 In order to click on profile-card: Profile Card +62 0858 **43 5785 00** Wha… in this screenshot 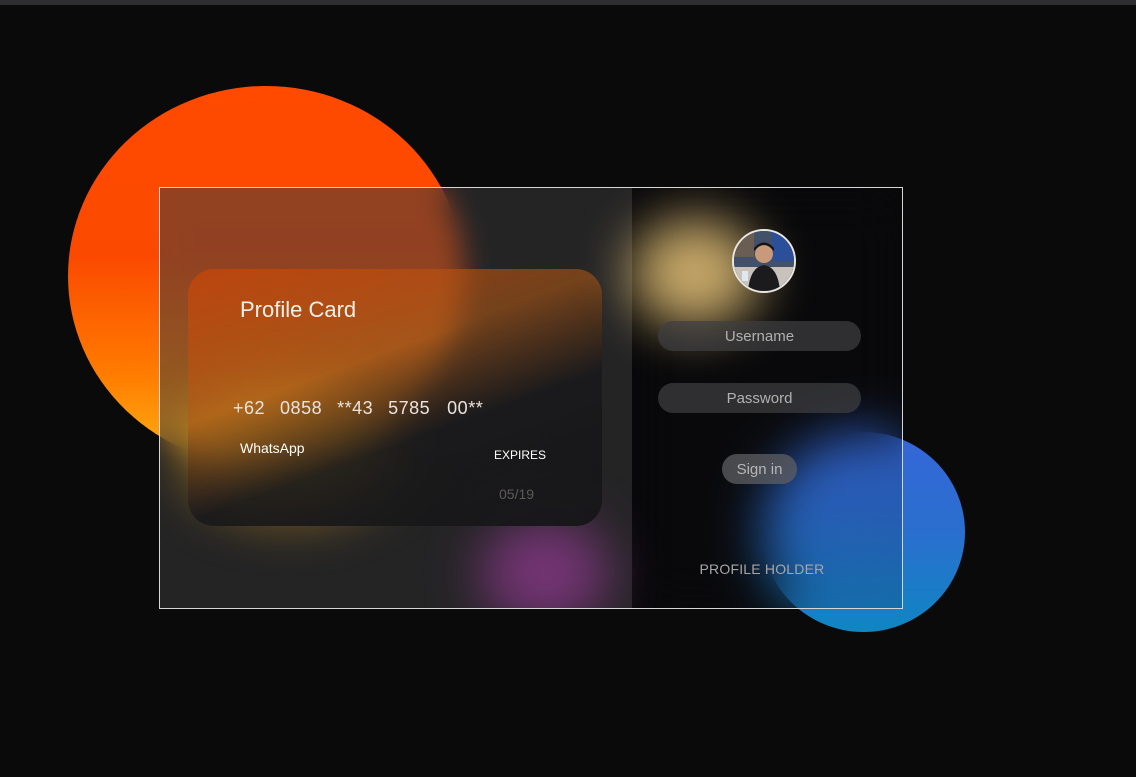, I will do `click(395, 397)`.